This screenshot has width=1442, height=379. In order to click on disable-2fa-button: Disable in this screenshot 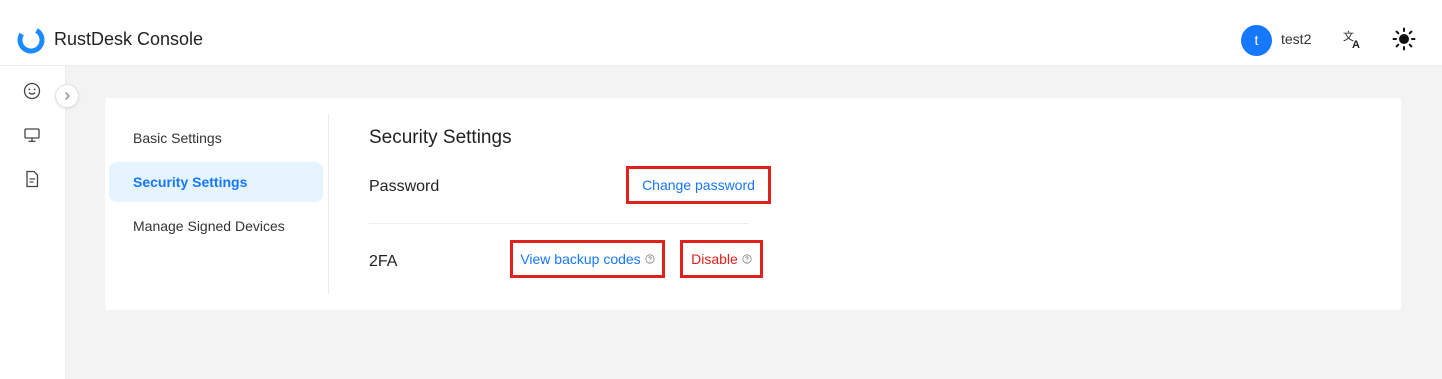, I will do `click(721, 259)`.